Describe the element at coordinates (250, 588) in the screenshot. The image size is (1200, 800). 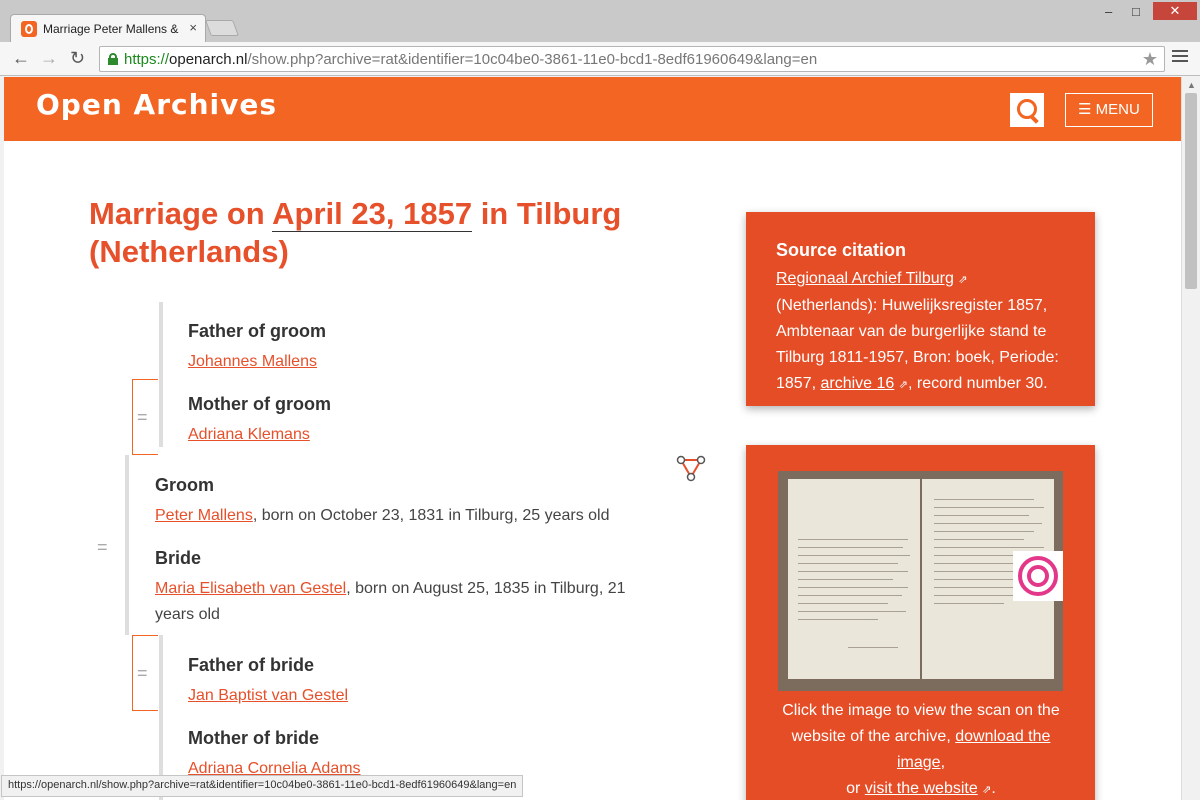
I see `bride-link: Maria Elisabeth van Gestel` at that location.